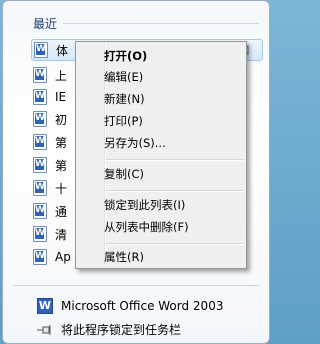  Describe the element at coordinates (62, 50) in the screenshot. I see `recent-item-label: 体` at that location.